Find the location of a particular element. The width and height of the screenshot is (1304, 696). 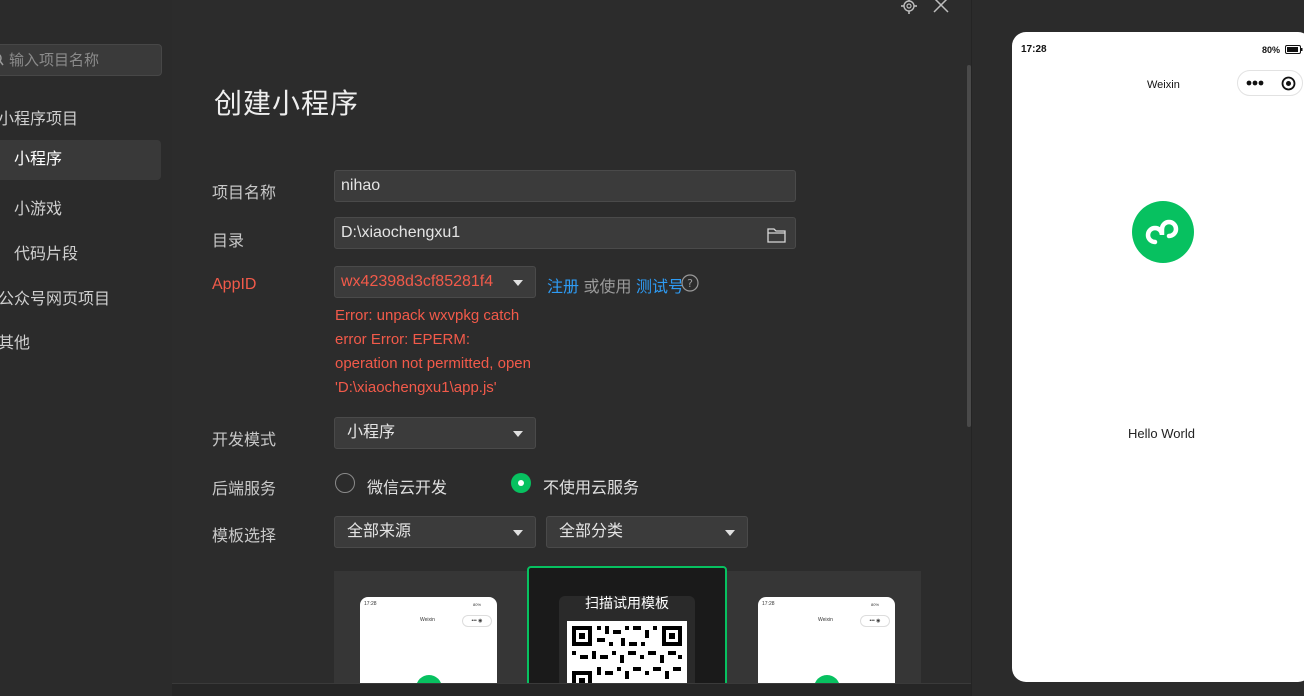

bottom-bar is located at coordinates (571, 689).